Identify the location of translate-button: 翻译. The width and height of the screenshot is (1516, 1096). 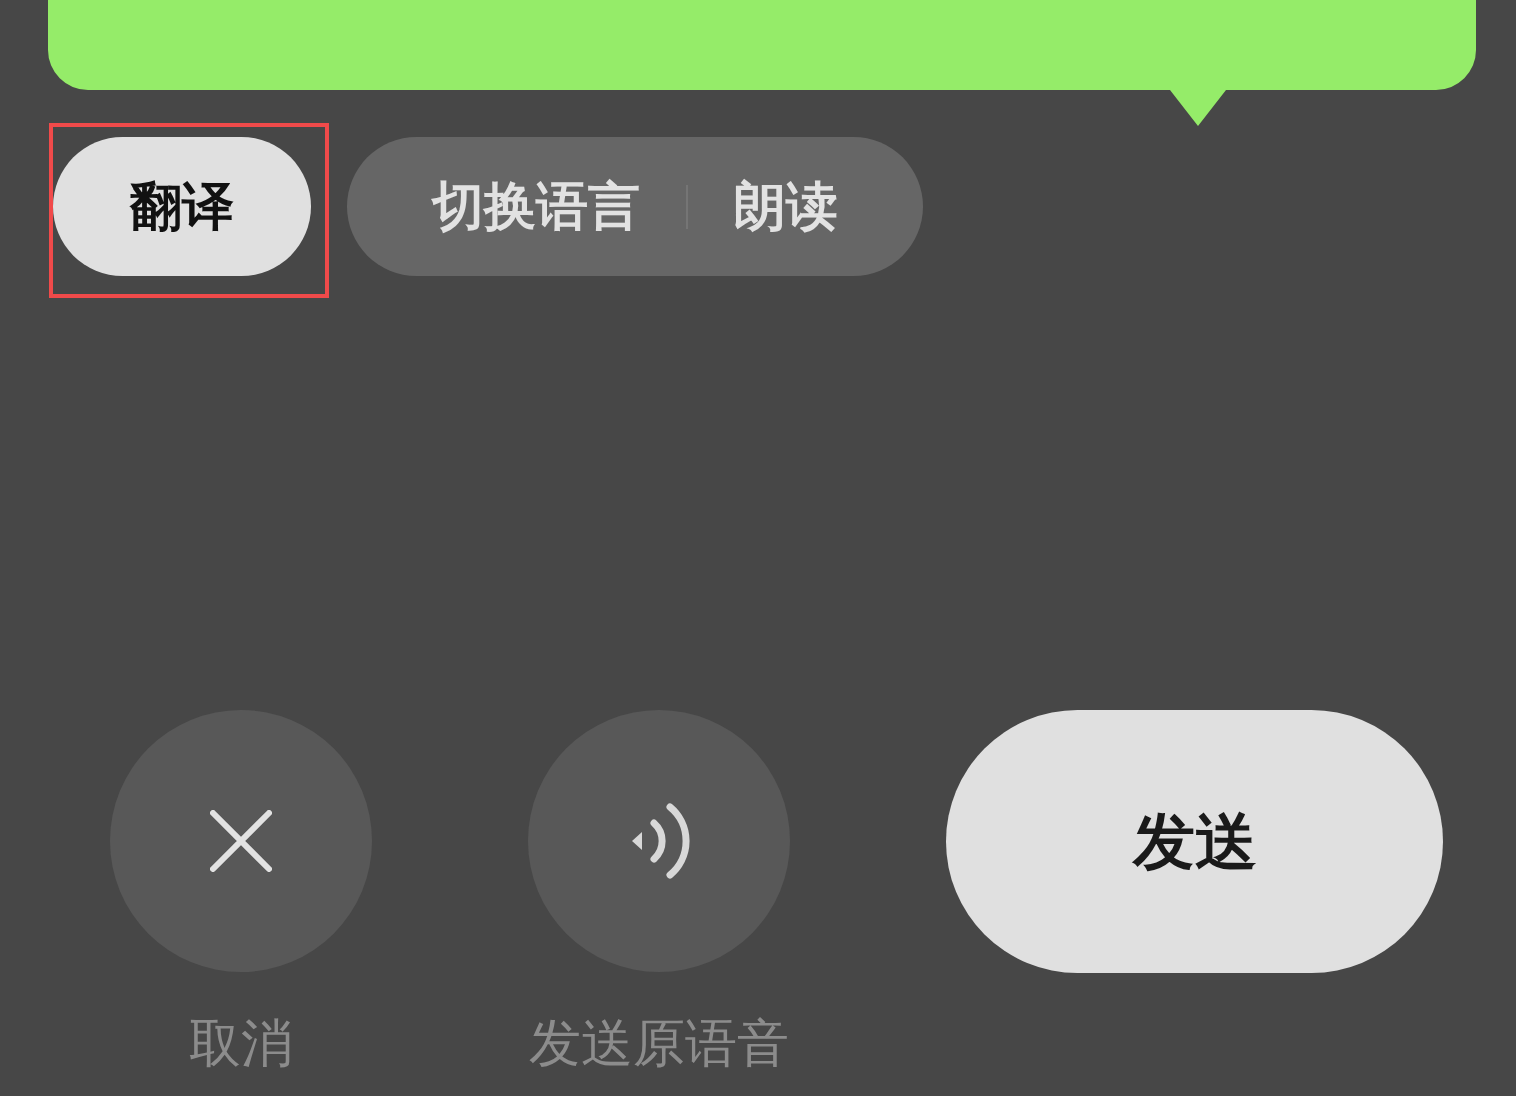
(182, 206).